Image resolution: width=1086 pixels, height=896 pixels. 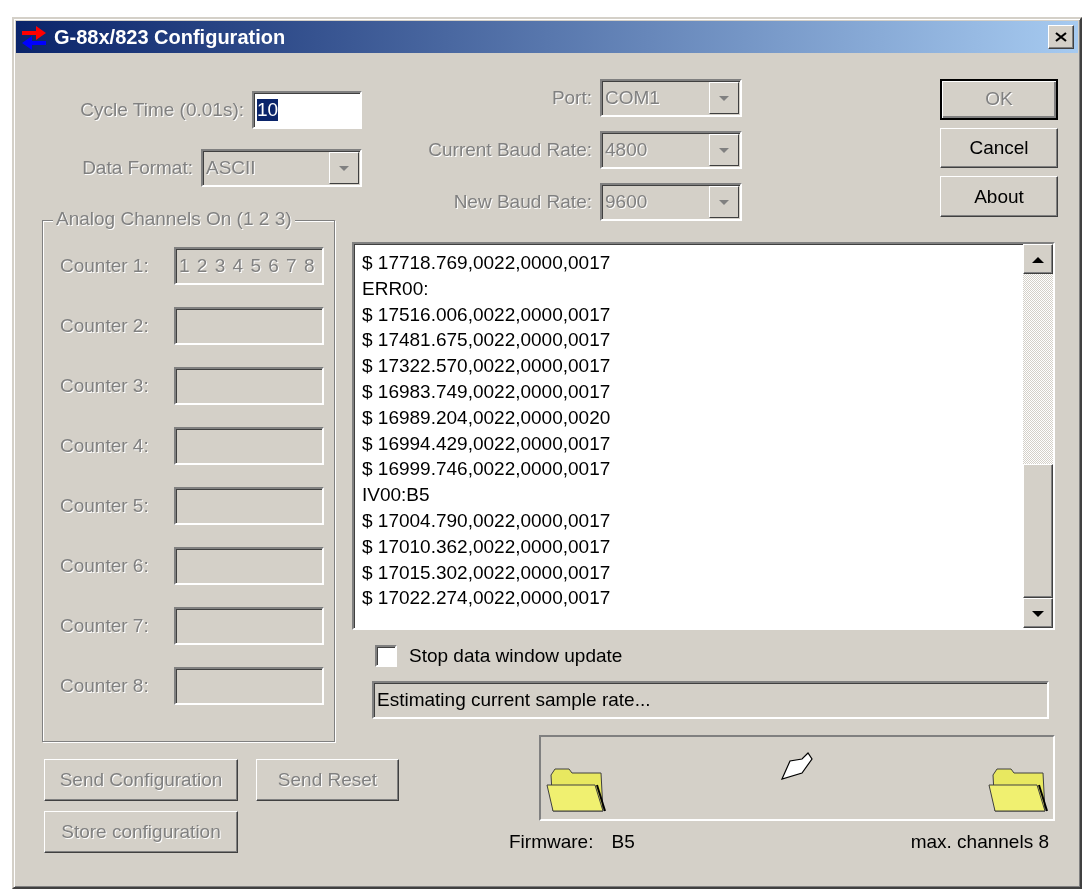 I want to click on max-channels-text: max. channels 8, so click(x=979, y=842).